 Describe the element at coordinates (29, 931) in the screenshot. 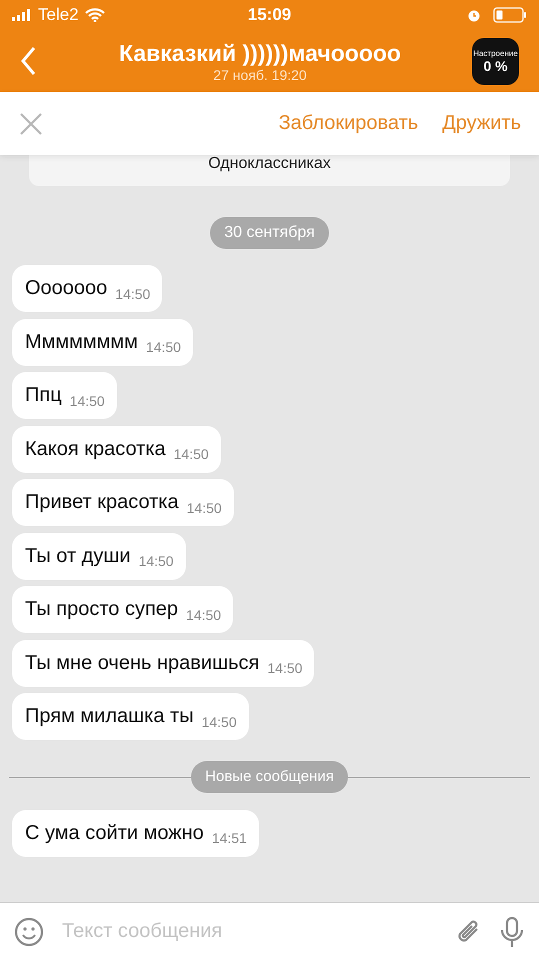

I see `emoji-icon` at that location.